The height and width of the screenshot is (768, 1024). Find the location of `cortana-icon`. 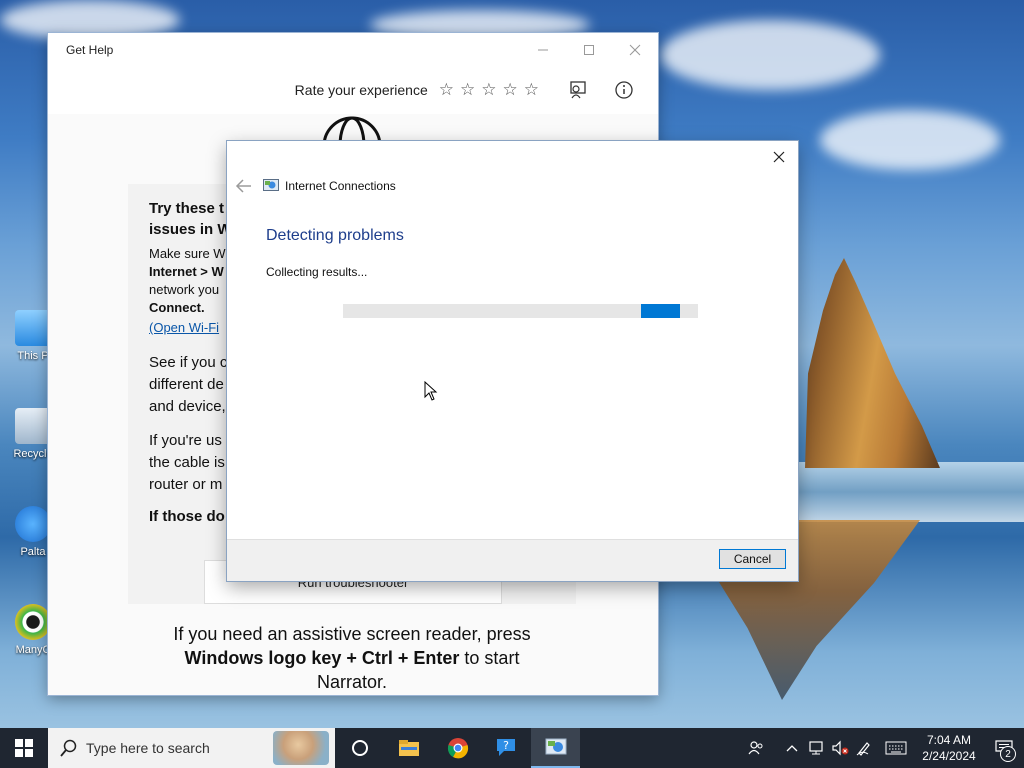

cortana-icon is located at coordinates (359, 748).